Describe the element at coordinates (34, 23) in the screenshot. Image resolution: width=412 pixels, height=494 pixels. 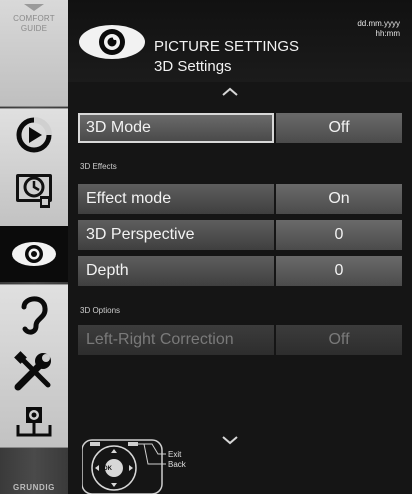
I see `comfort-guide-label: COMFORT GUIDE` at that location.